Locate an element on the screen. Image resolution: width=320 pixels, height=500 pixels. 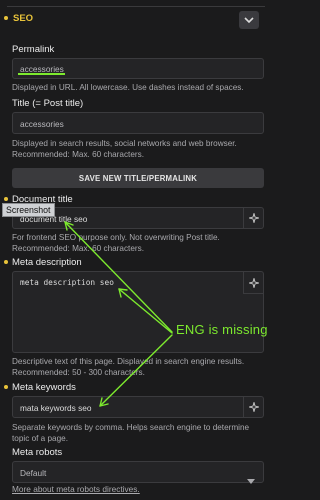
chevron-down-icon is located at coordinates (249, 19).